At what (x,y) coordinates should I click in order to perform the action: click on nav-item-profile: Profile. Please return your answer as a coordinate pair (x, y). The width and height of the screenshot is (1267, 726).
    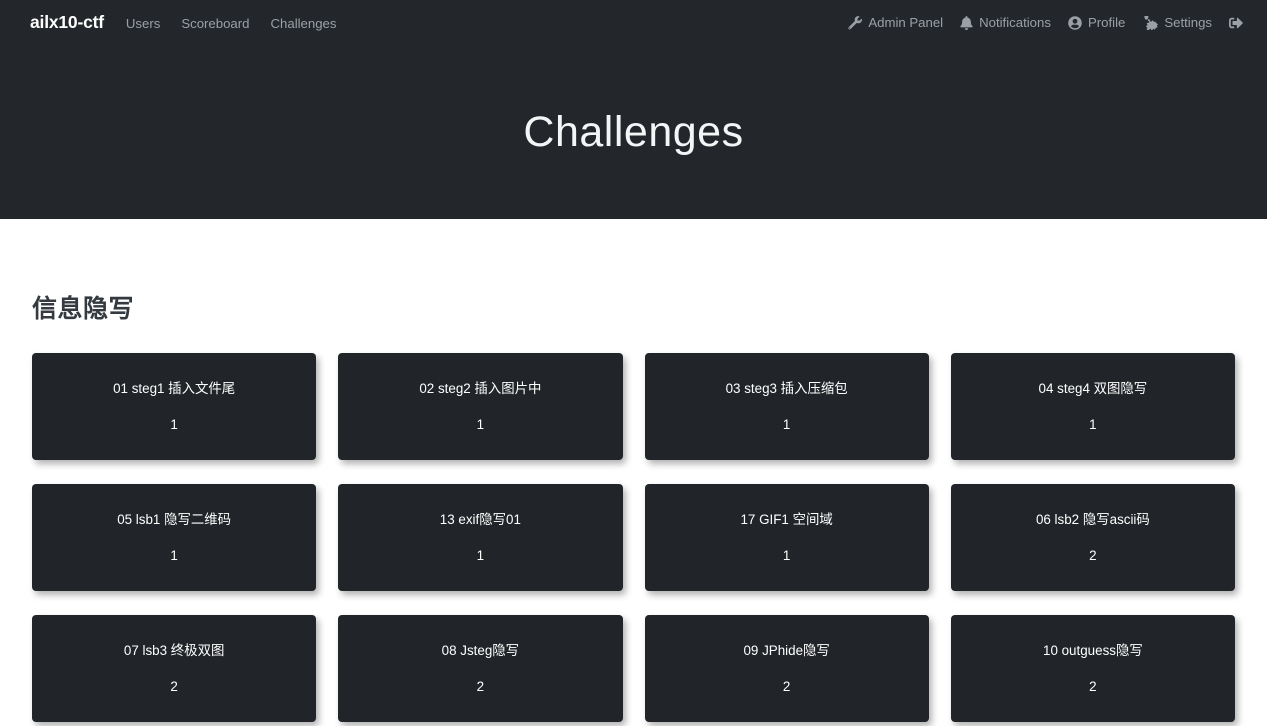
    Looking at the image, I should click on (1096, 22).